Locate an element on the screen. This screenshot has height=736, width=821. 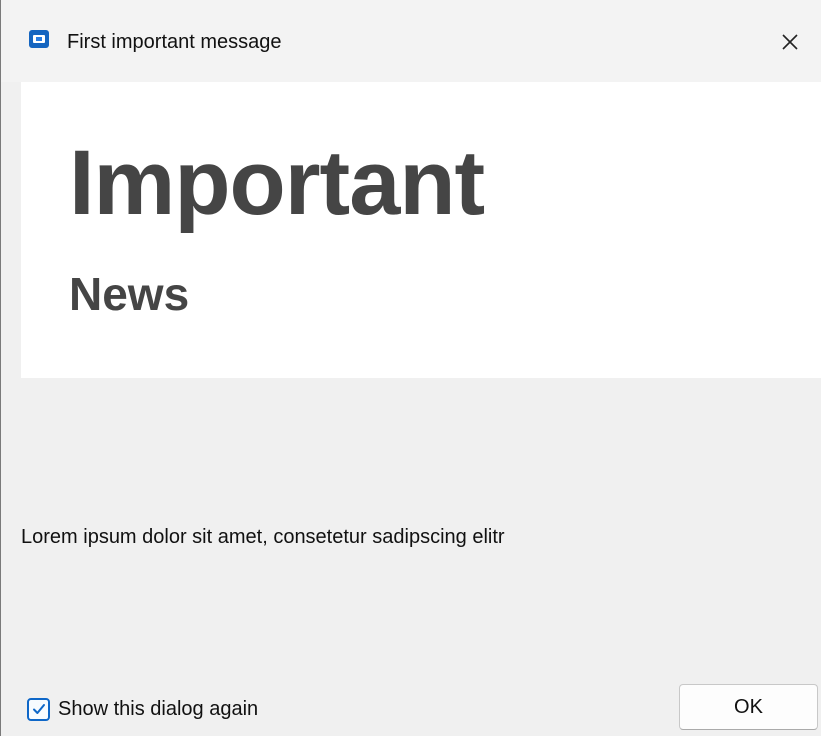
show-dialog-again-label: Show this dialog again is located at coordinates (158, 709).